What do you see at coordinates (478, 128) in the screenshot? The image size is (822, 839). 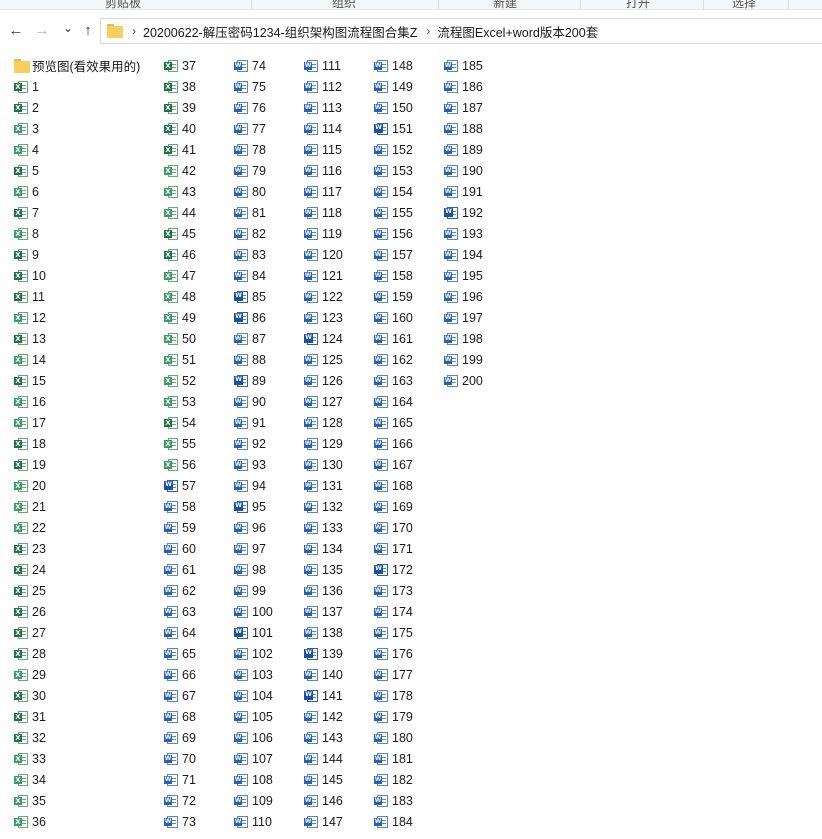 I see `file-item: W 188` at bounding box center [478, 128].